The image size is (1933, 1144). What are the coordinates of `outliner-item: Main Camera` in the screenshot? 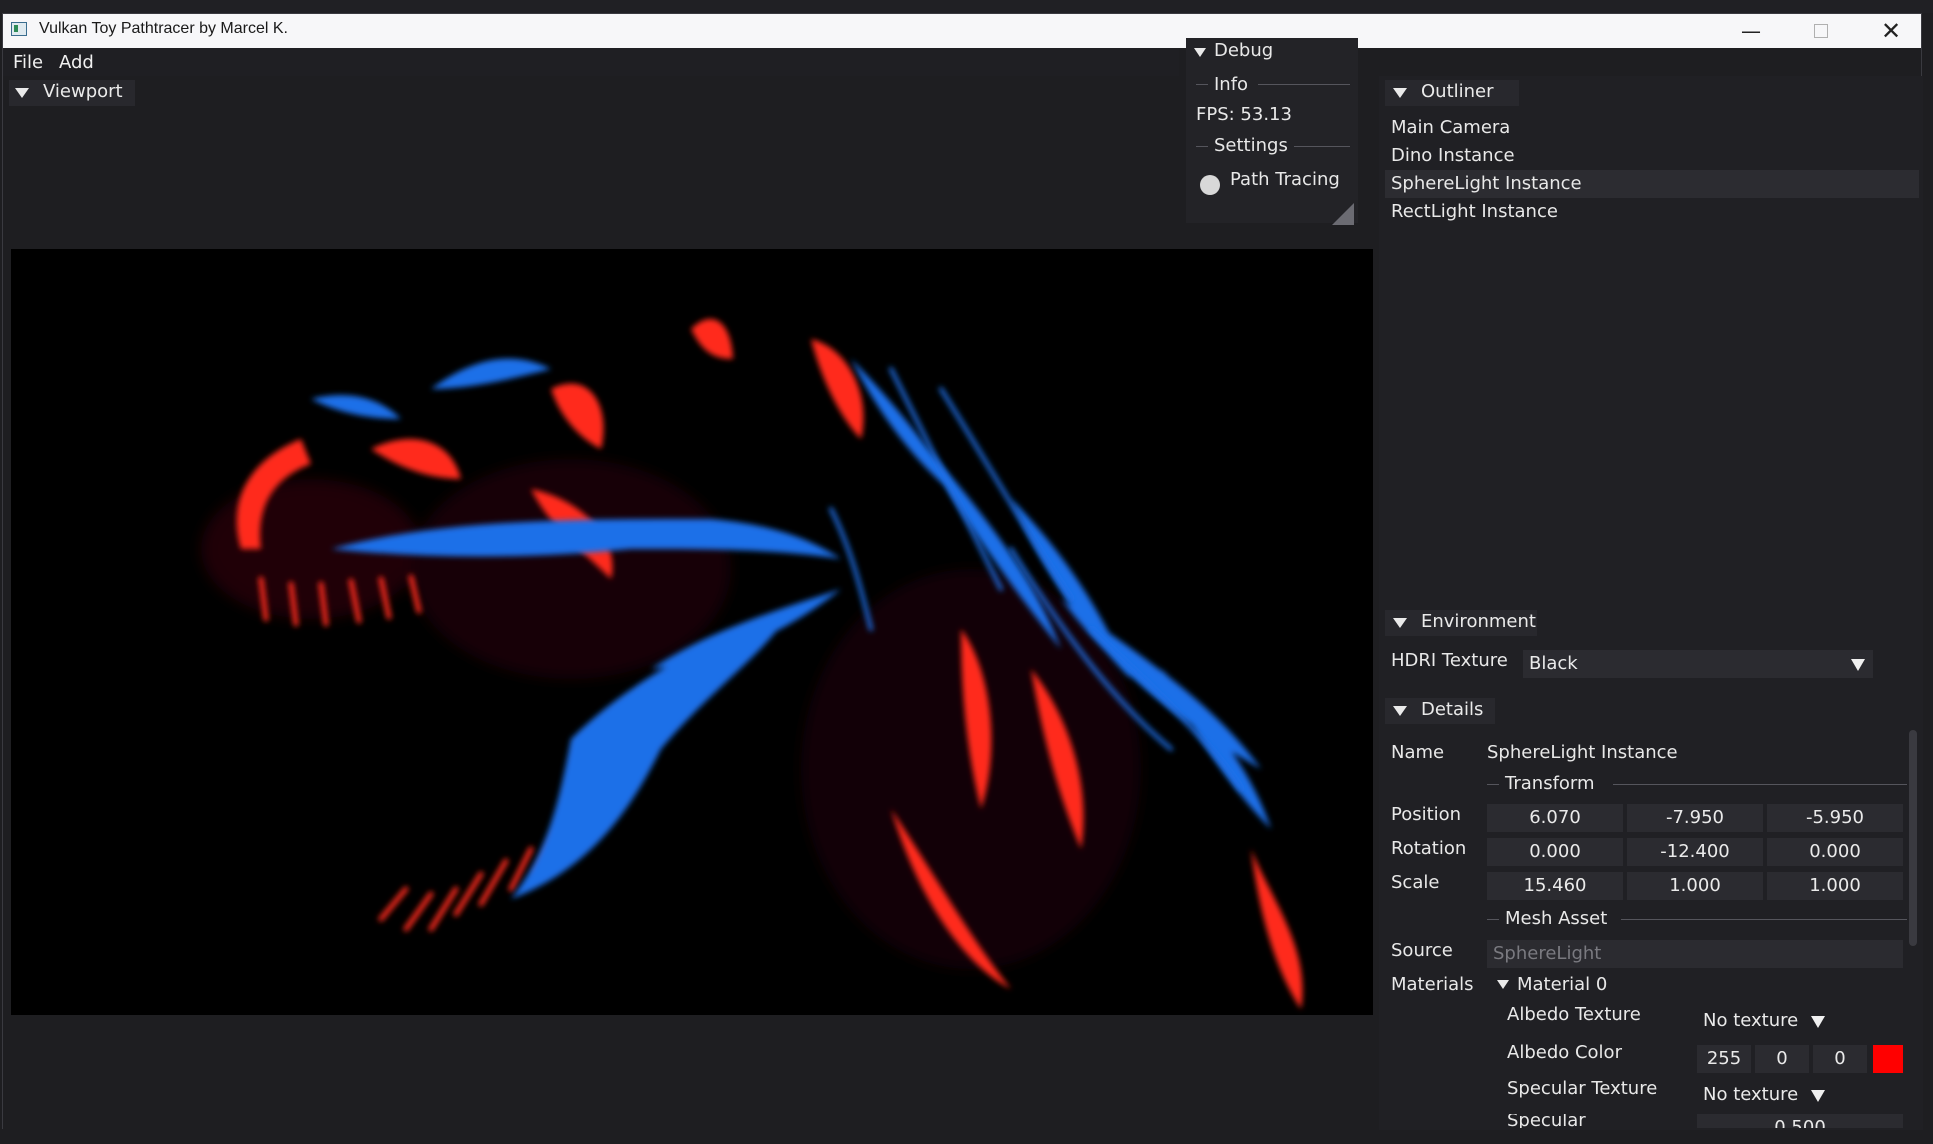 It's located at (1450, 127).